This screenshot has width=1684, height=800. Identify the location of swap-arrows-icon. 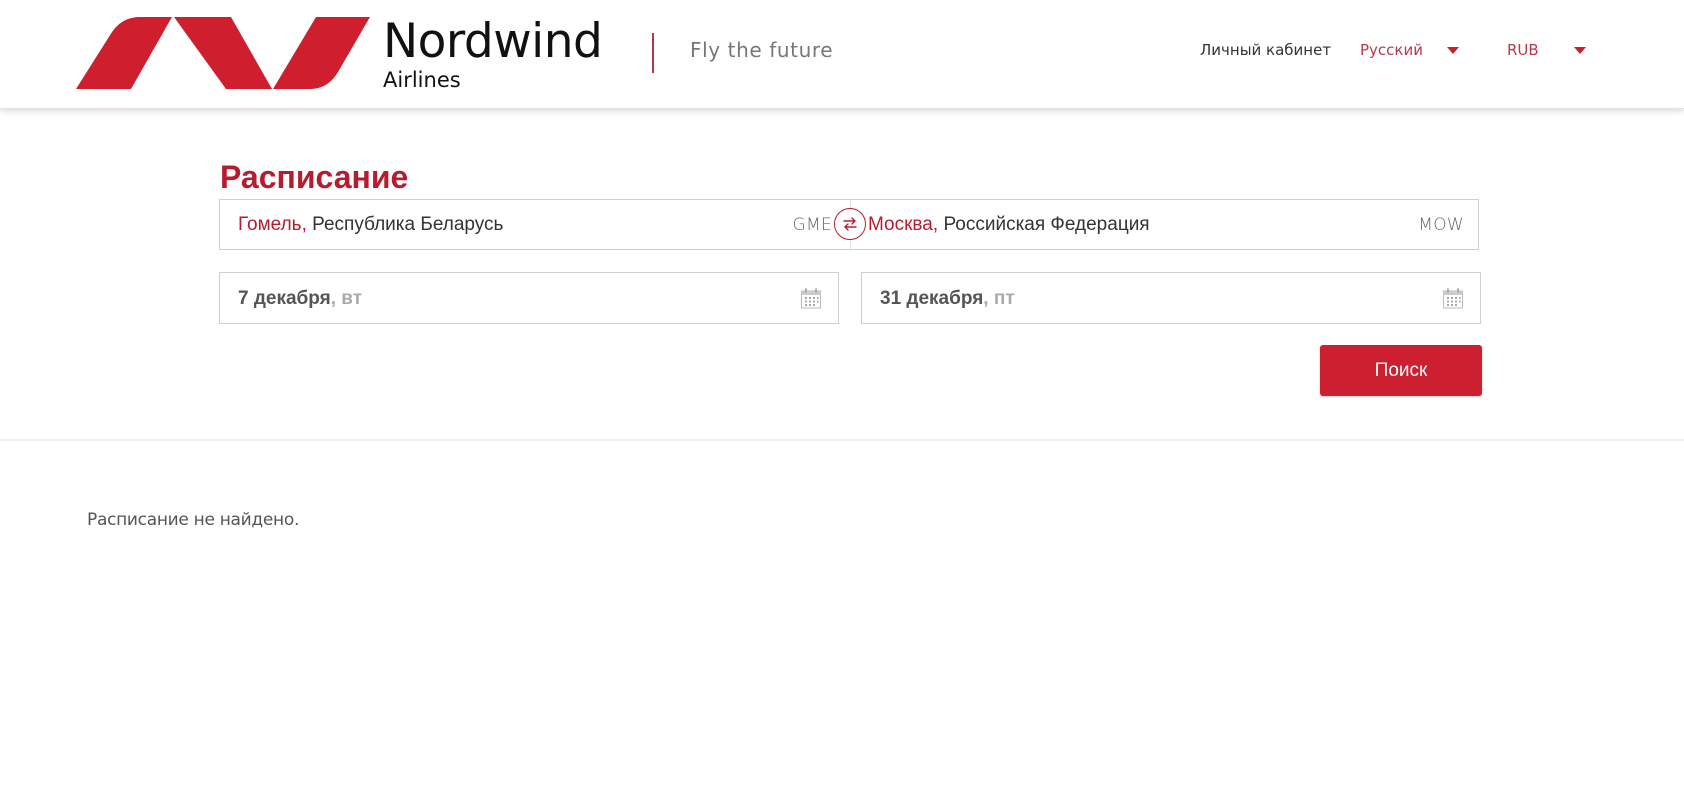
(850, 224).